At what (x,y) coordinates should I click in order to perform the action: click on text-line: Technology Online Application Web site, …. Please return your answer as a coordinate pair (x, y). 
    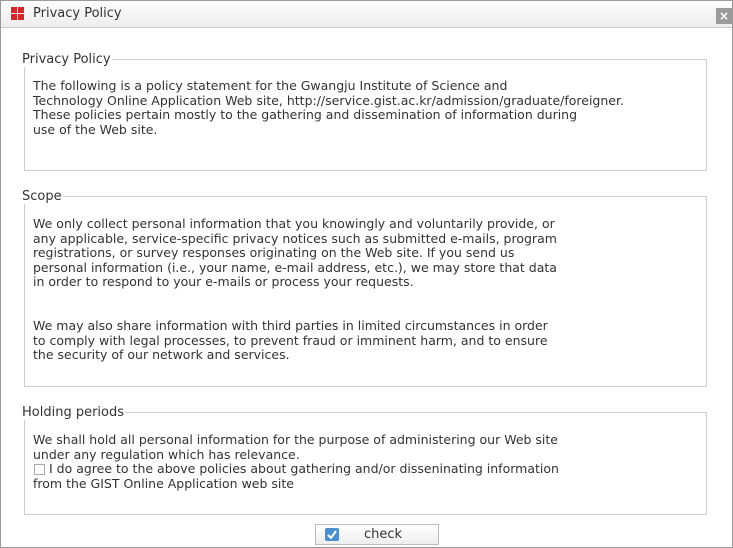
    Looking at the image, I should click on (328, 100).